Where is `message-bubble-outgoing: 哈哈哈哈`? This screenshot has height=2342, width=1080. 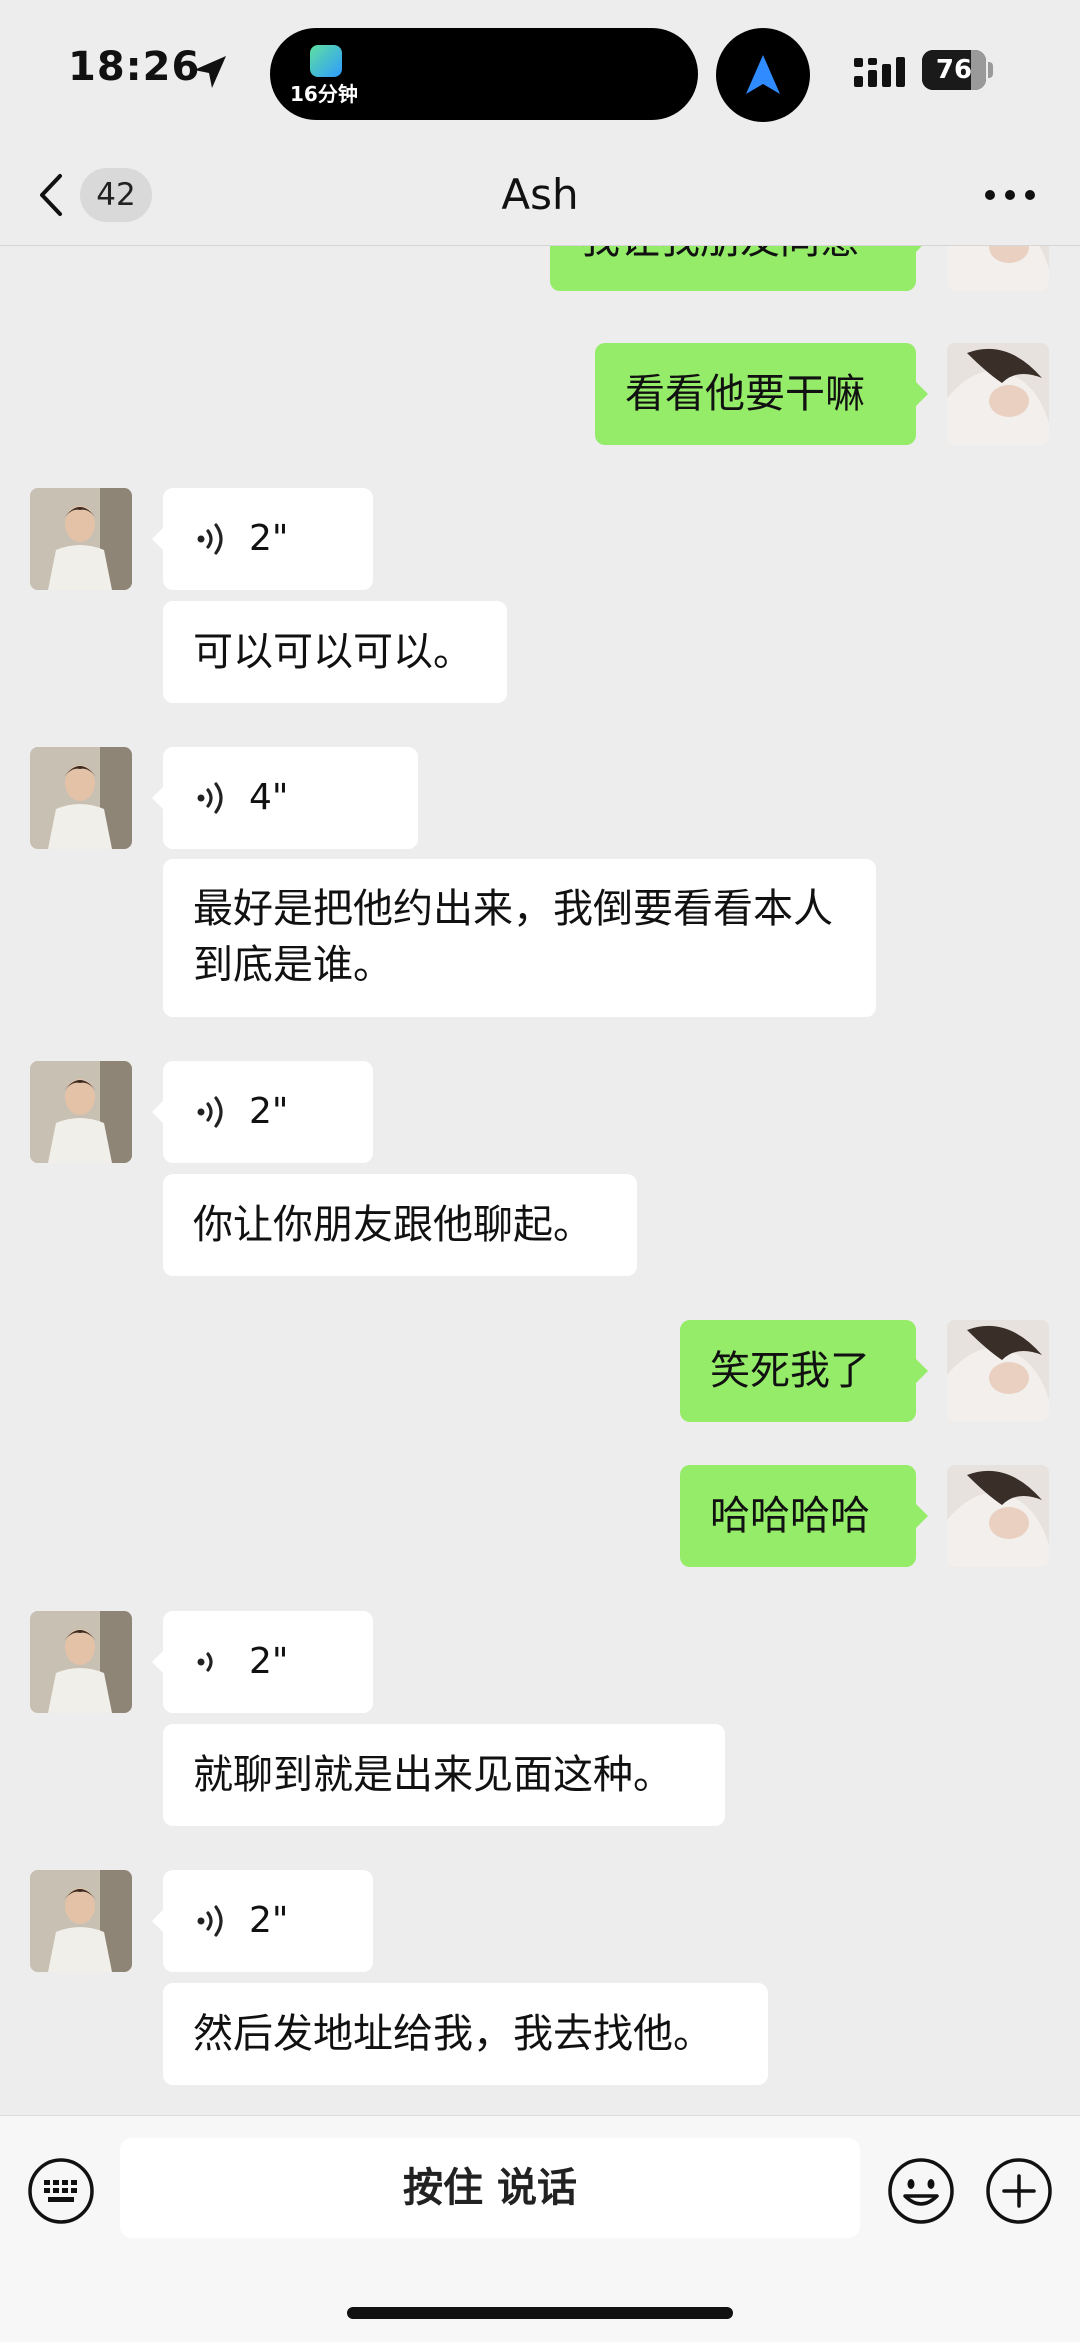
message-bubble-outgoing: 哈哈哈哈 is located at coordinates (798, 1516).